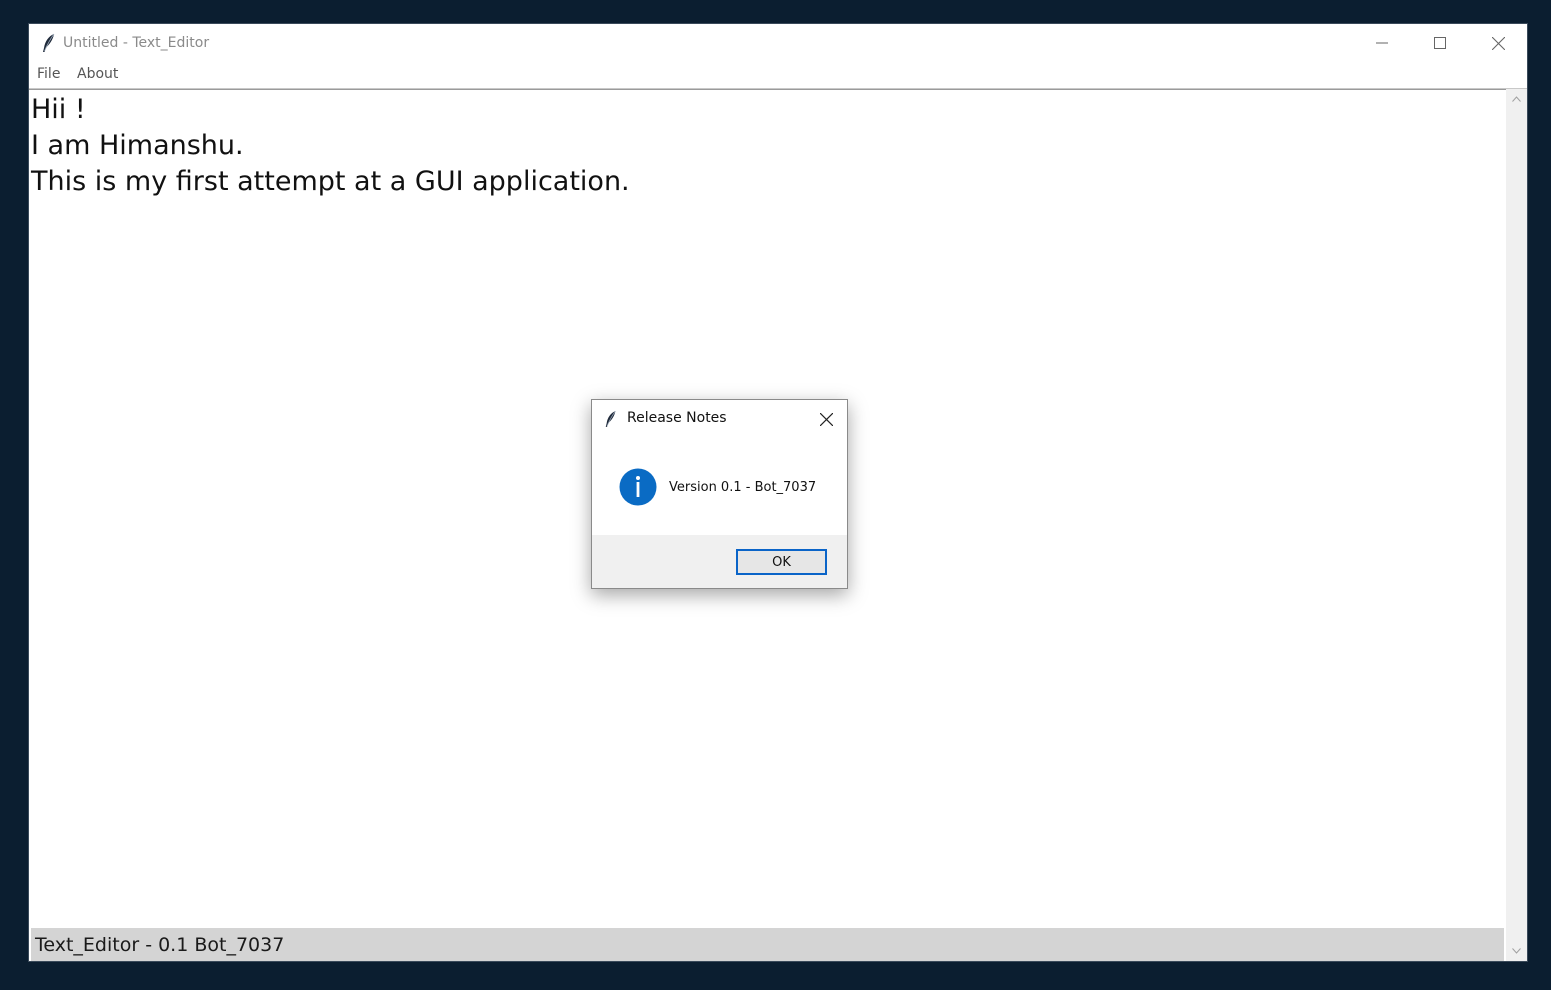 This screenshot has height=990, width=1551. I want to click on chevron-up-icon, so click(1516, 99).